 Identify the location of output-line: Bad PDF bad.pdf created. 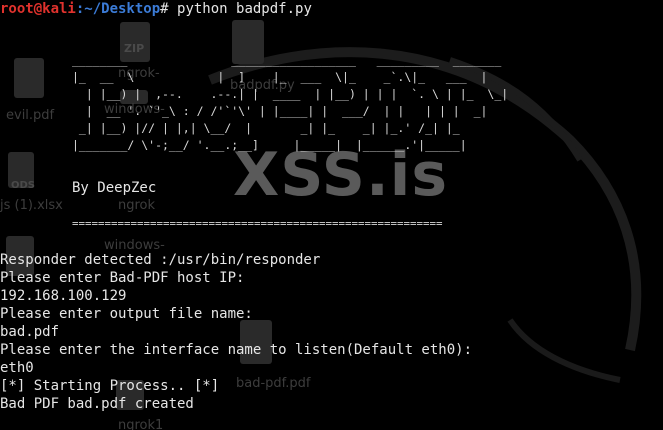
(97, 404).